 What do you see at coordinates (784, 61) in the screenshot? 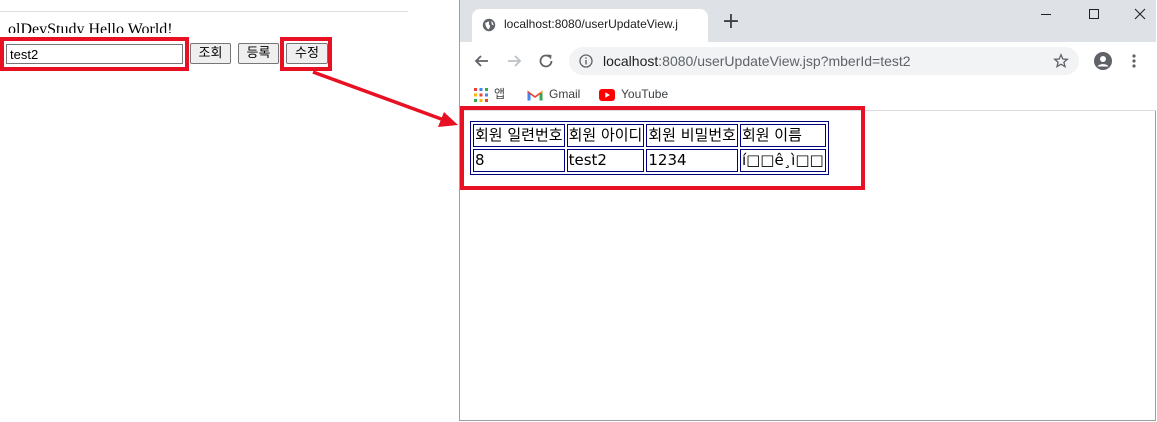
I see `address-path: :8080/userUpdateView.jsp?mberId=test2` at bounding box center [784, 61].